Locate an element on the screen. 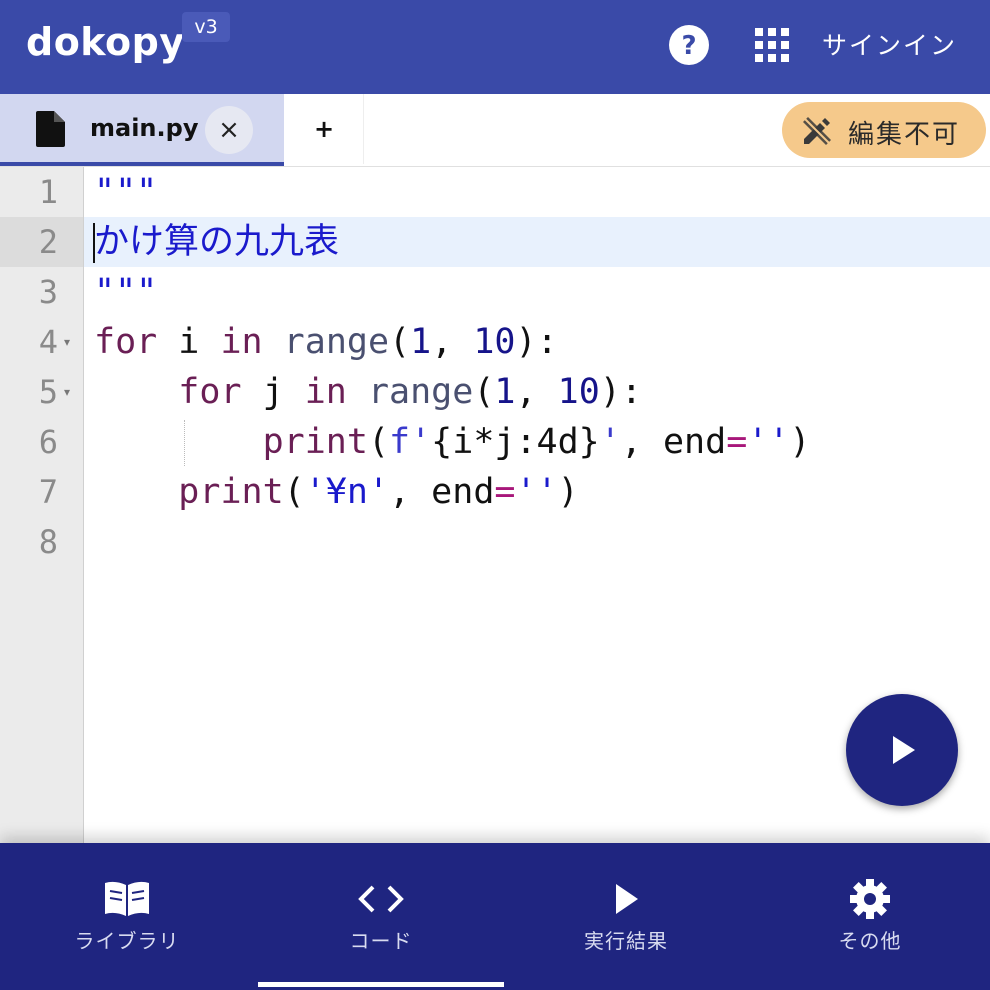 This screenshot has width=990, height=990. code-line: print('¥n', end='') is located at coordinates (336, 492).